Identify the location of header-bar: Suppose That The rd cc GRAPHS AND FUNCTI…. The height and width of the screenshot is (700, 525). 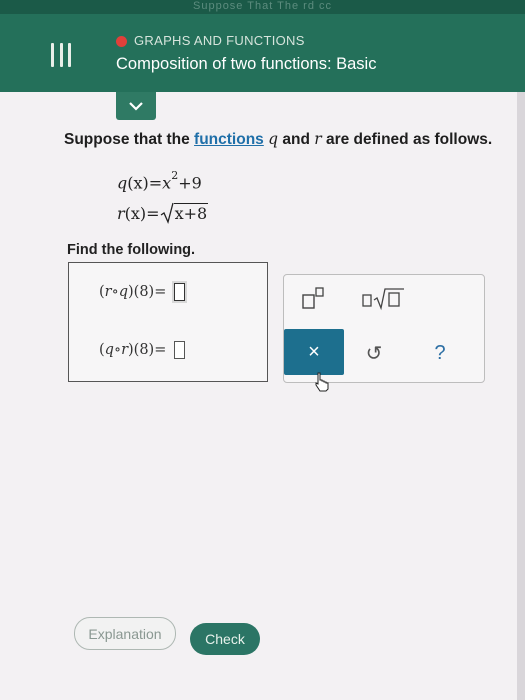
(262, 46).